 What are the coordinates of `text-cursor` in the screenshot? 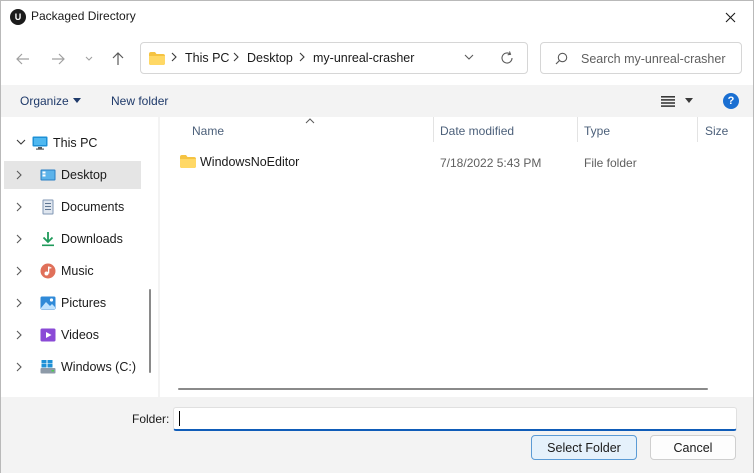 It's located at (179, 418).